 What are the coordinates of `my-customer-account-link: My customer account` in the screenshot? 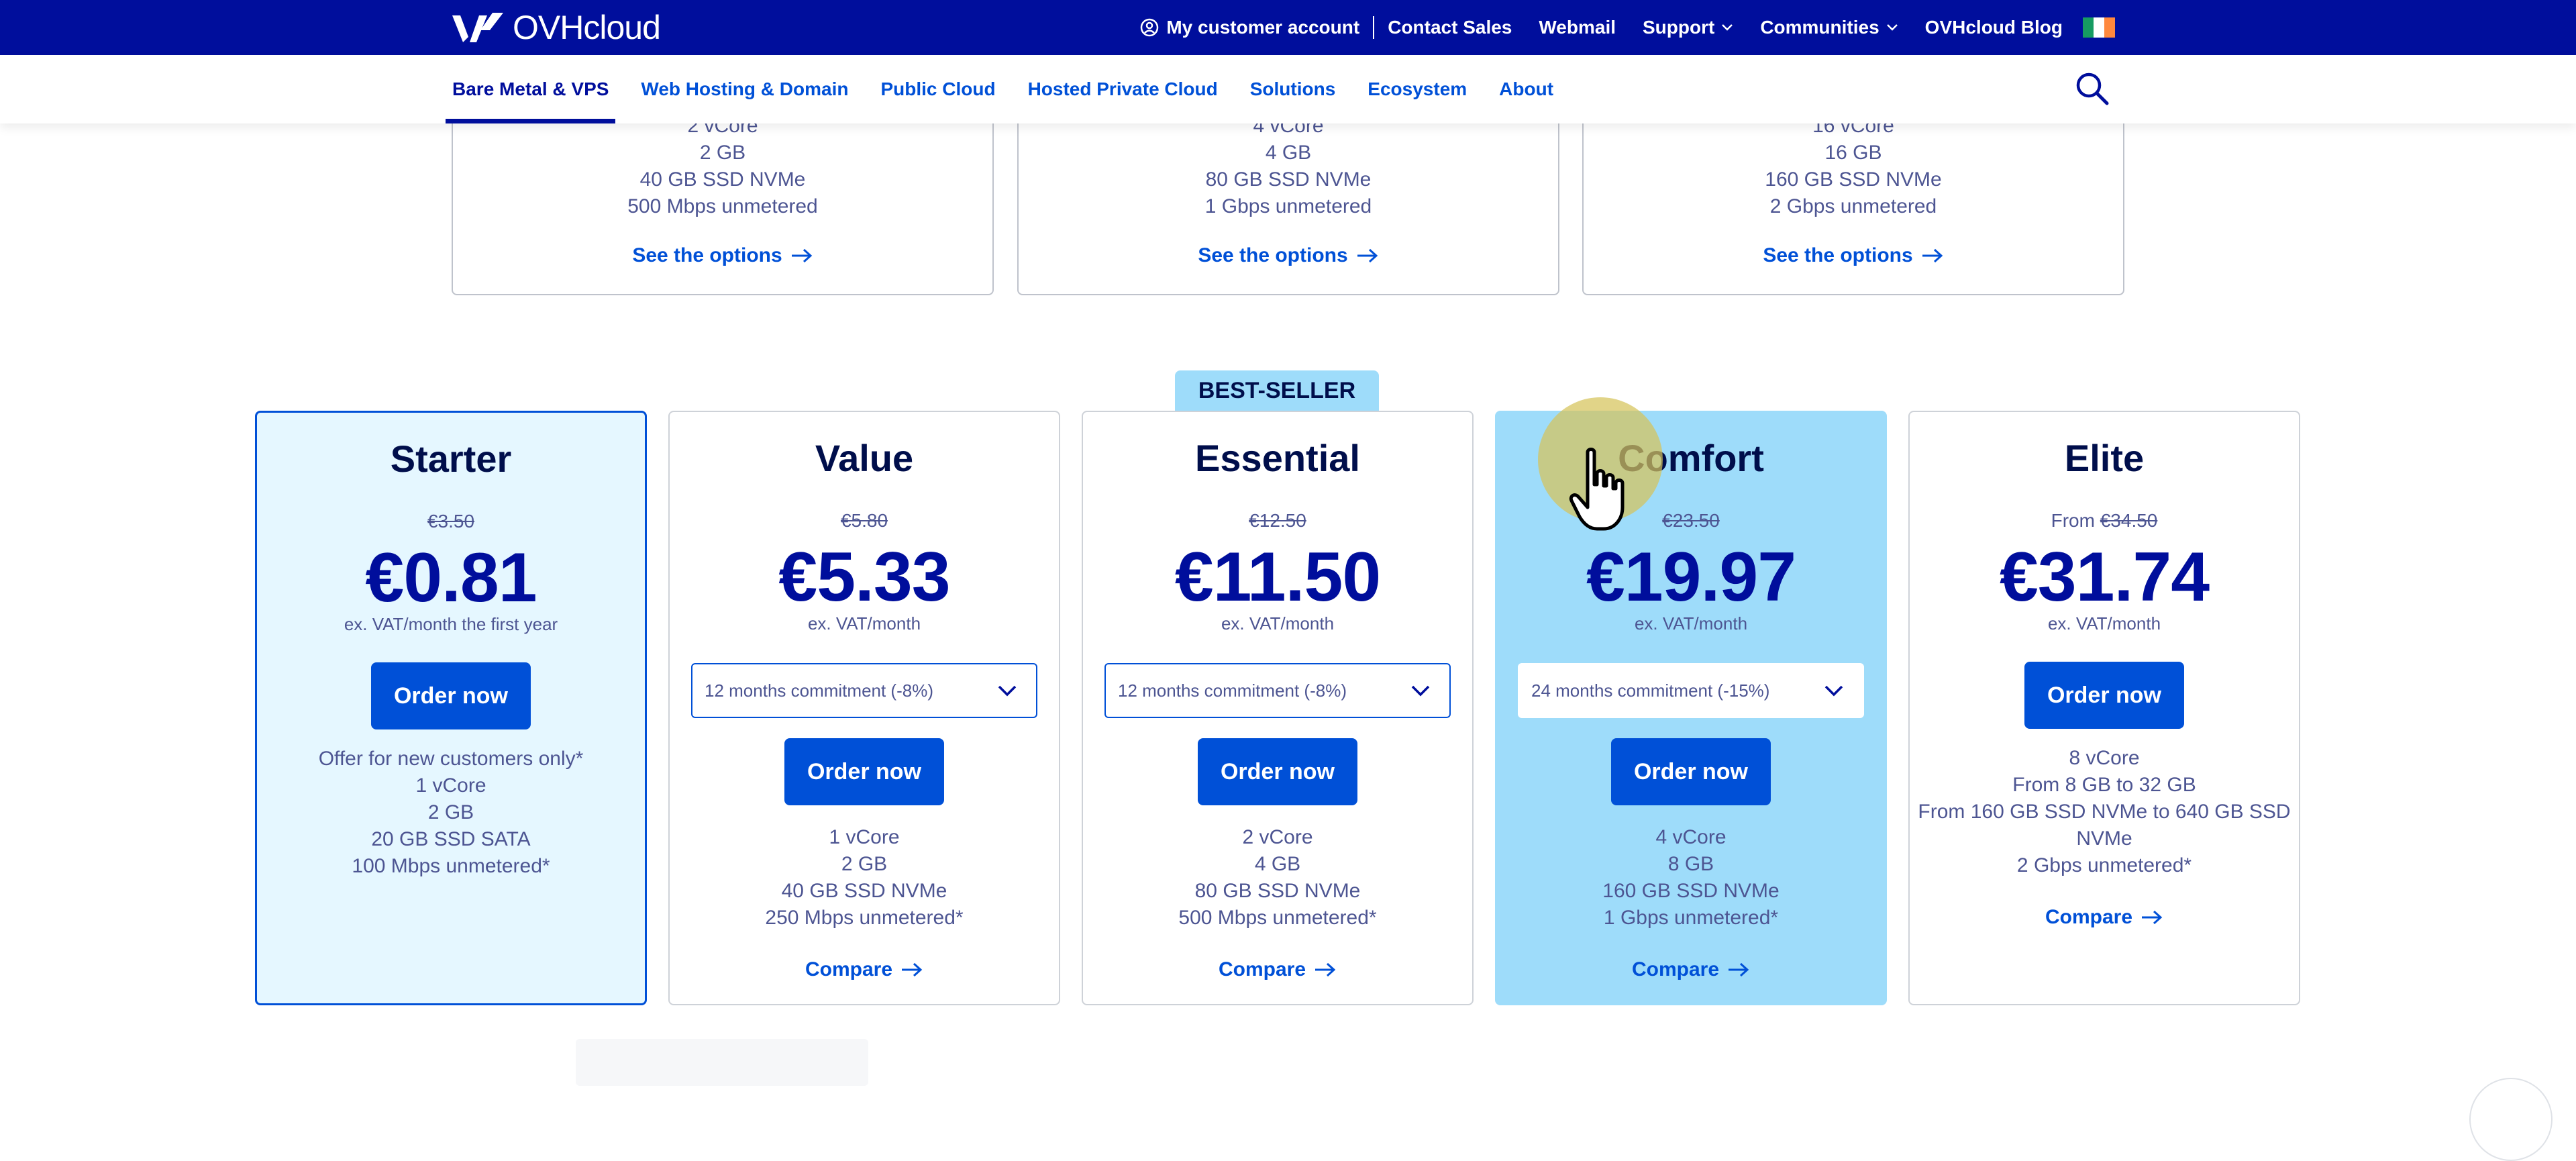 It's located at (1249, 27).